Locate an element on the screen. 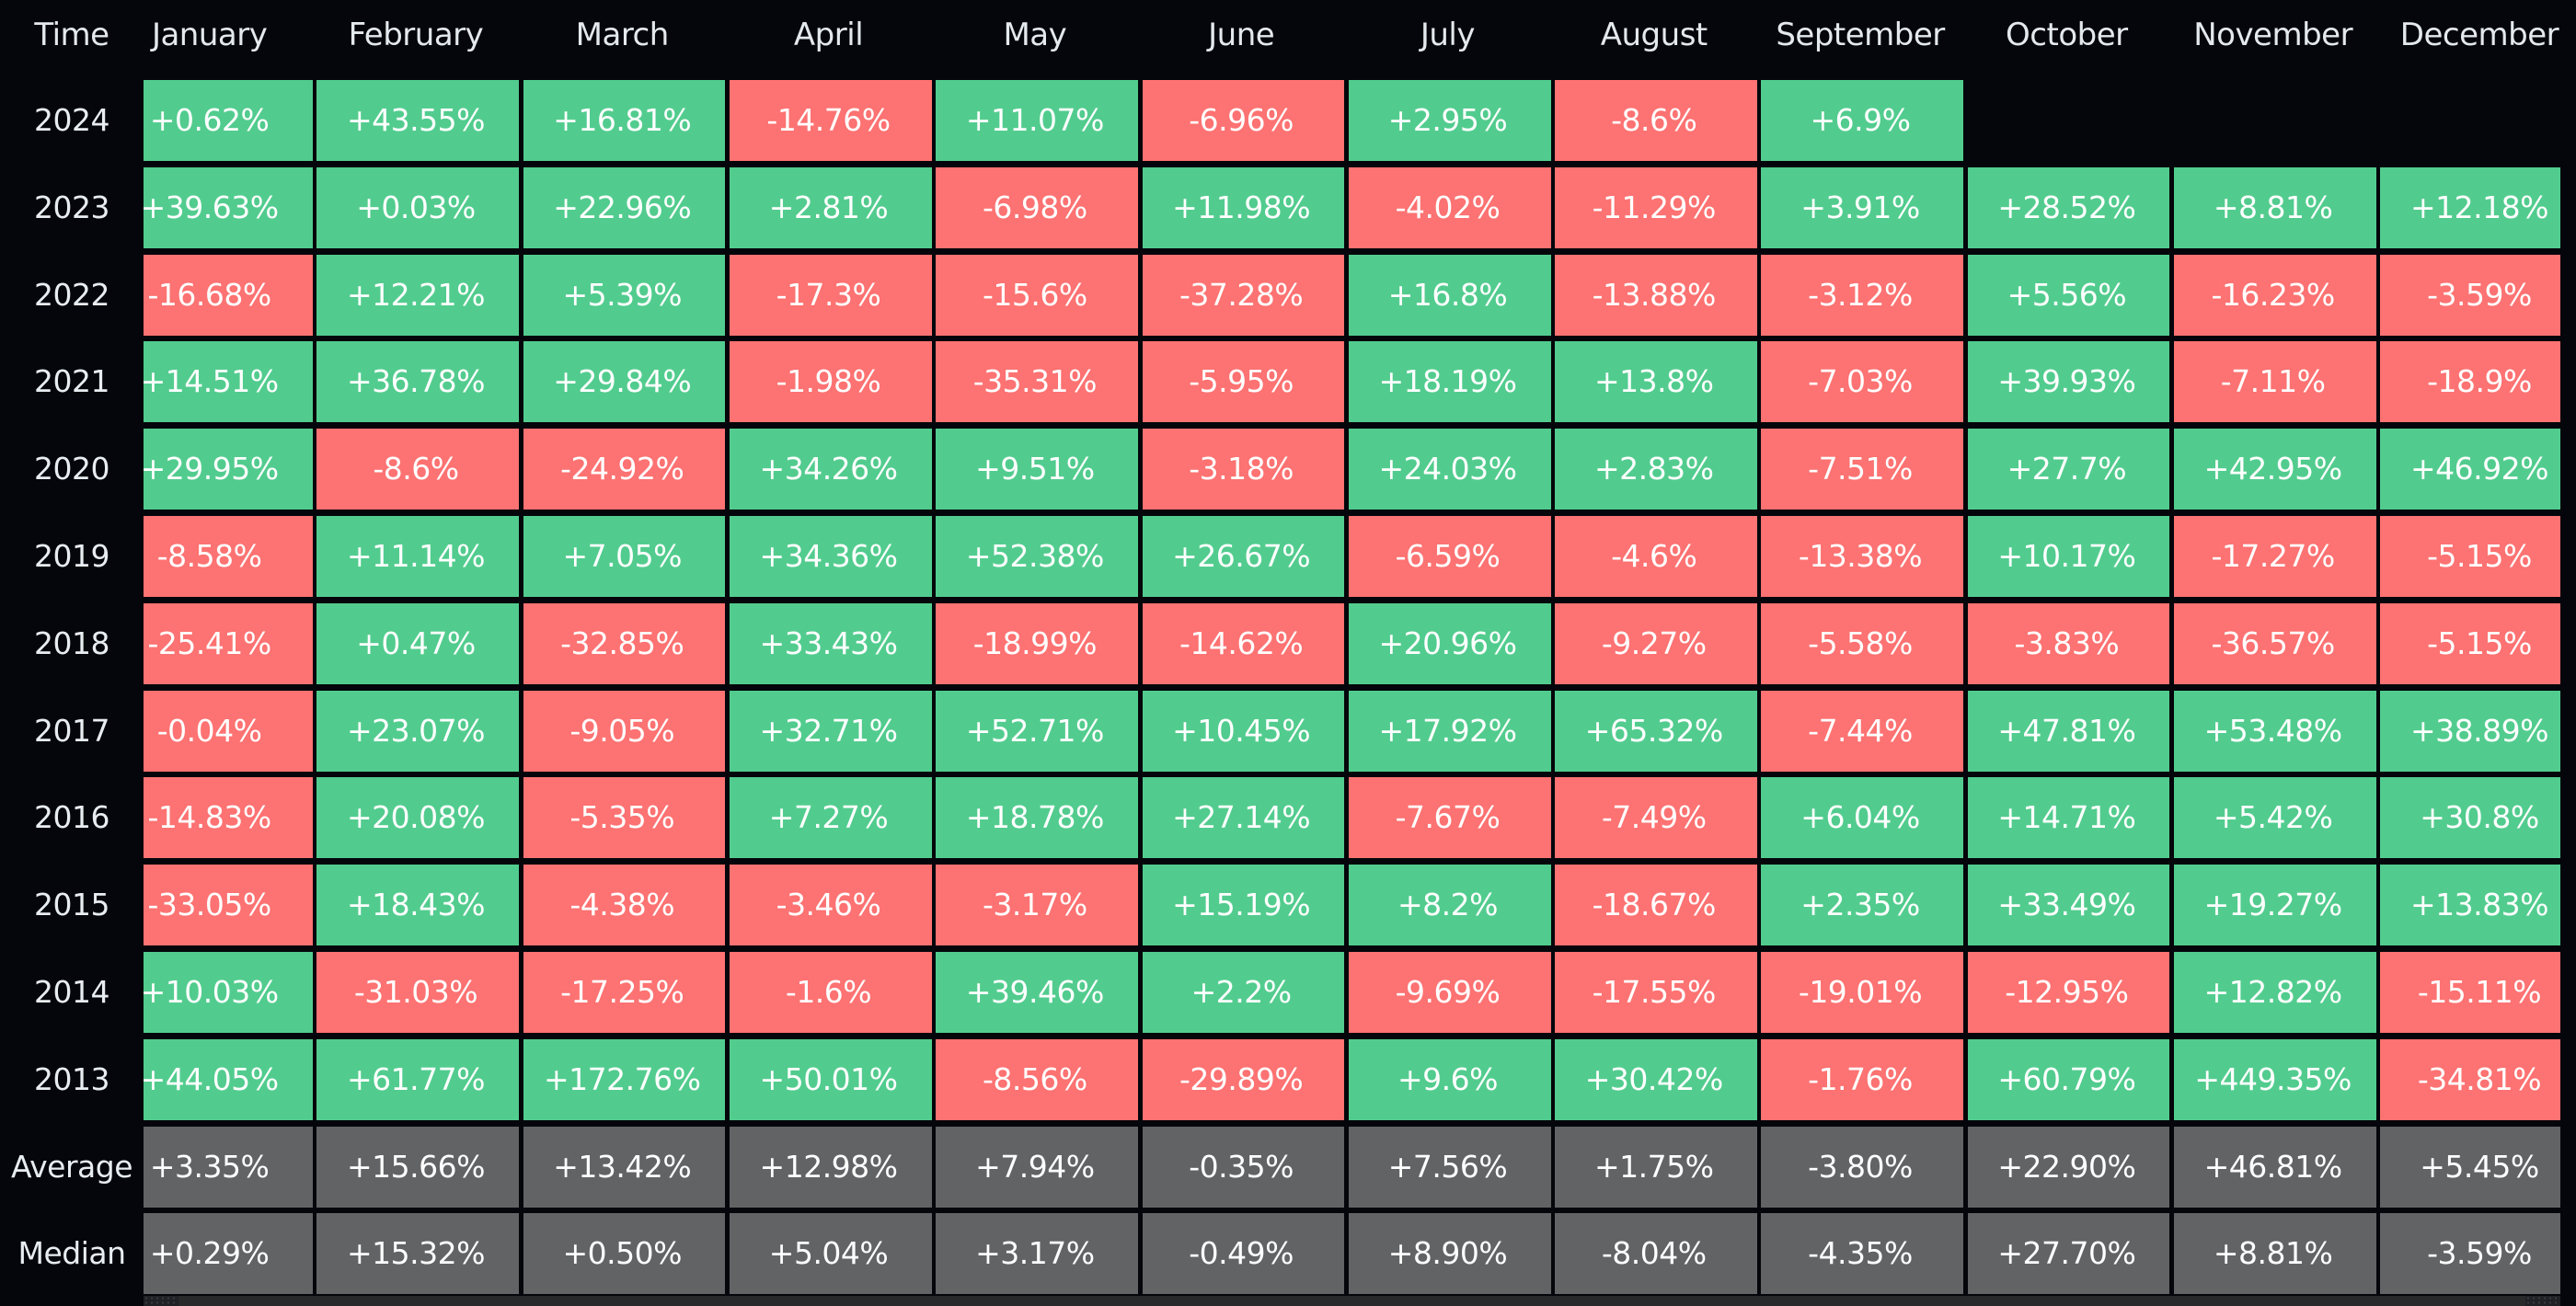 The height and width of the screenshot is (1306, 2576). cell-value: +20.96% is located at coordinates (1447, 643).